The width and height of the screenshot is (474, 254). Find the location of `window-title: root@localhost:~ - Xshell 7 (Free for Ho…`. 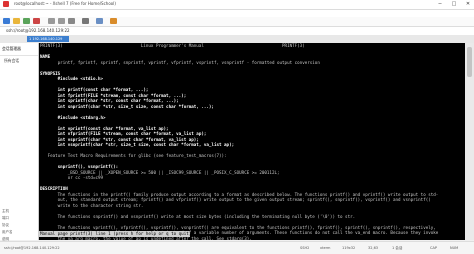

window-title: root@localhost:~ - Xshell 7 (Free for Ho… is located at coordinates (65, 3).